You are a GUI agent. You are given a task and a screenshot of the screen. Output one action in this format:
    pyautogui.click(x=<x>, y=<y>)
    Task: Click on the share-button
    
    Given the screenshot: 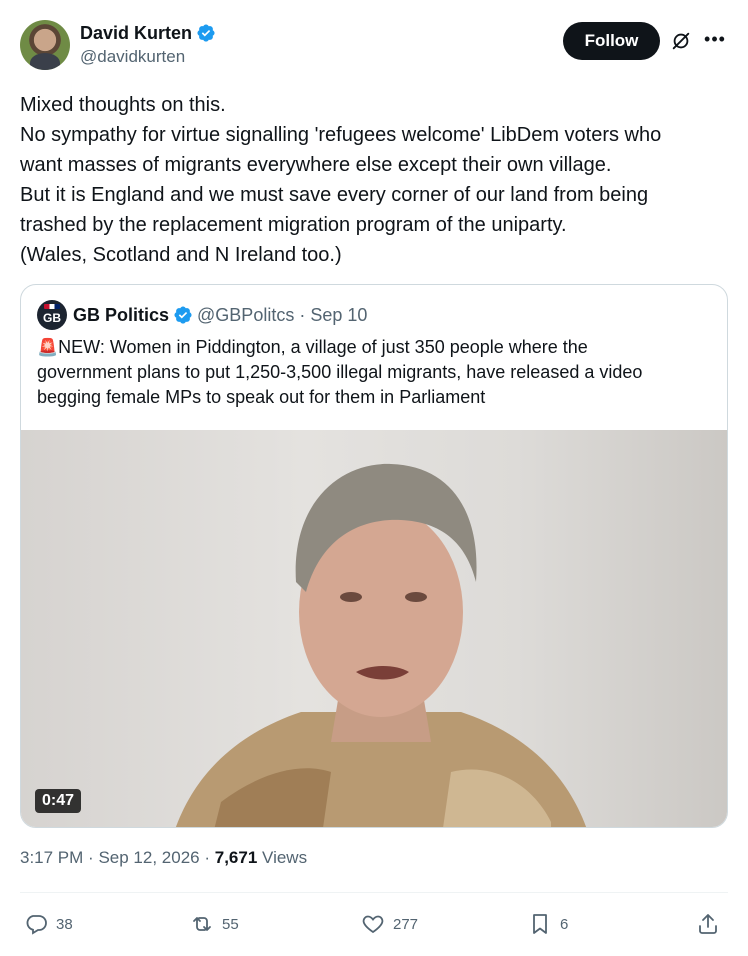 What is the action you would take?
    pyautogui.click(x=712, y=924)
    